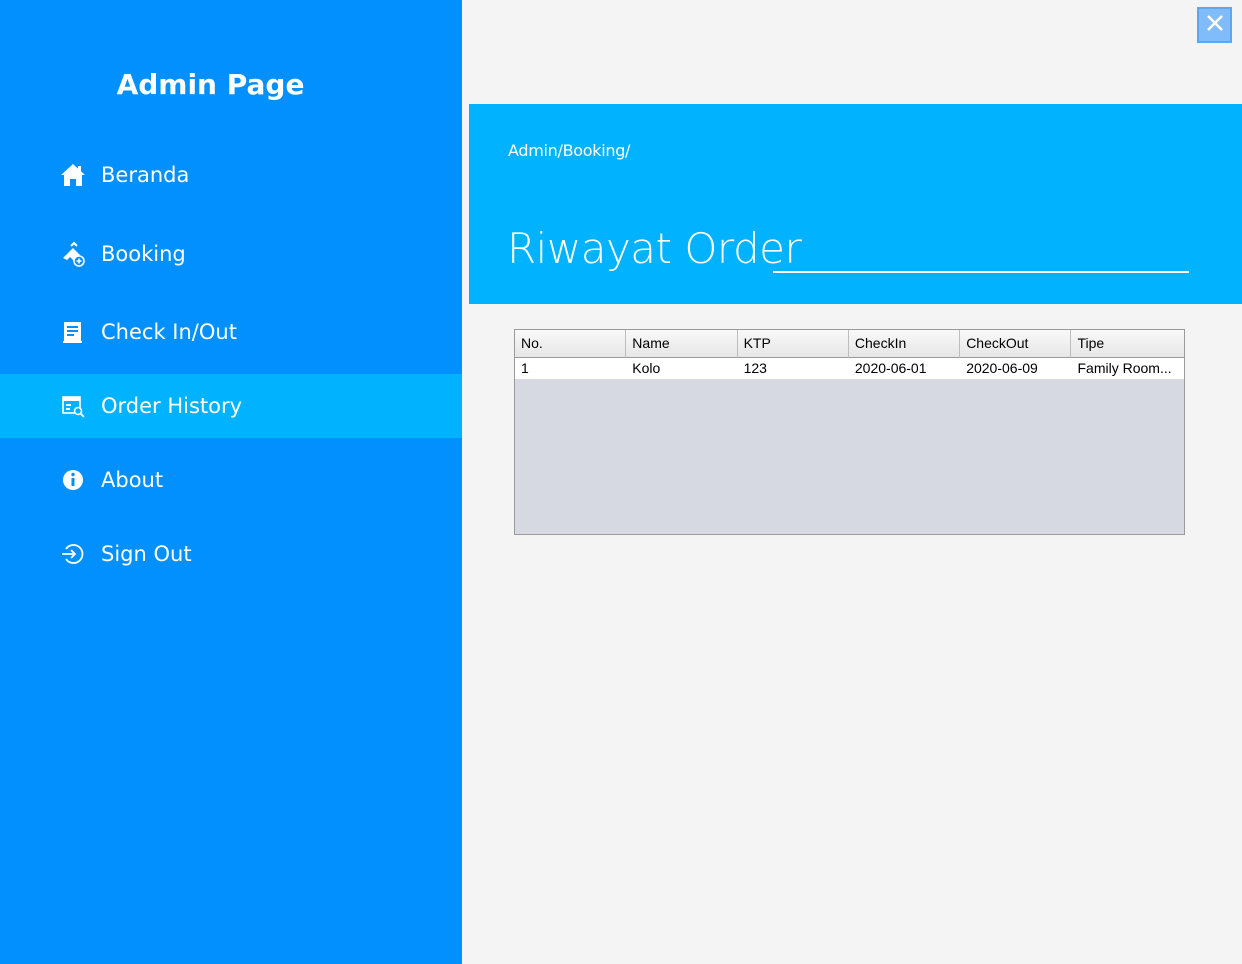  I want to click on page-title: Riwayat Order, so click(654, 248).